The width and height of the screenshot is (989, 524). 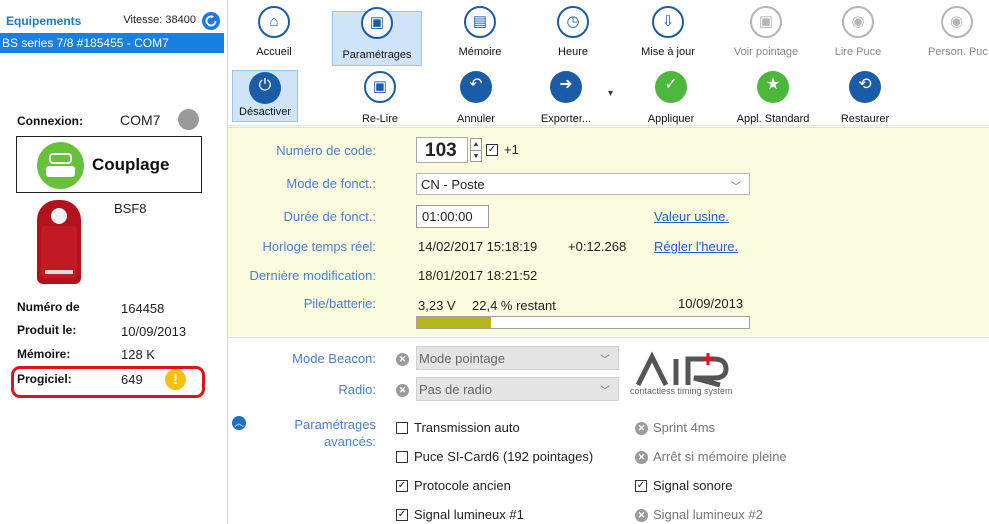 What do you see at coordinates (138, 354) in the screenshot?
I see `info-value-memory: 128 K` at bounding box center [138, 354].